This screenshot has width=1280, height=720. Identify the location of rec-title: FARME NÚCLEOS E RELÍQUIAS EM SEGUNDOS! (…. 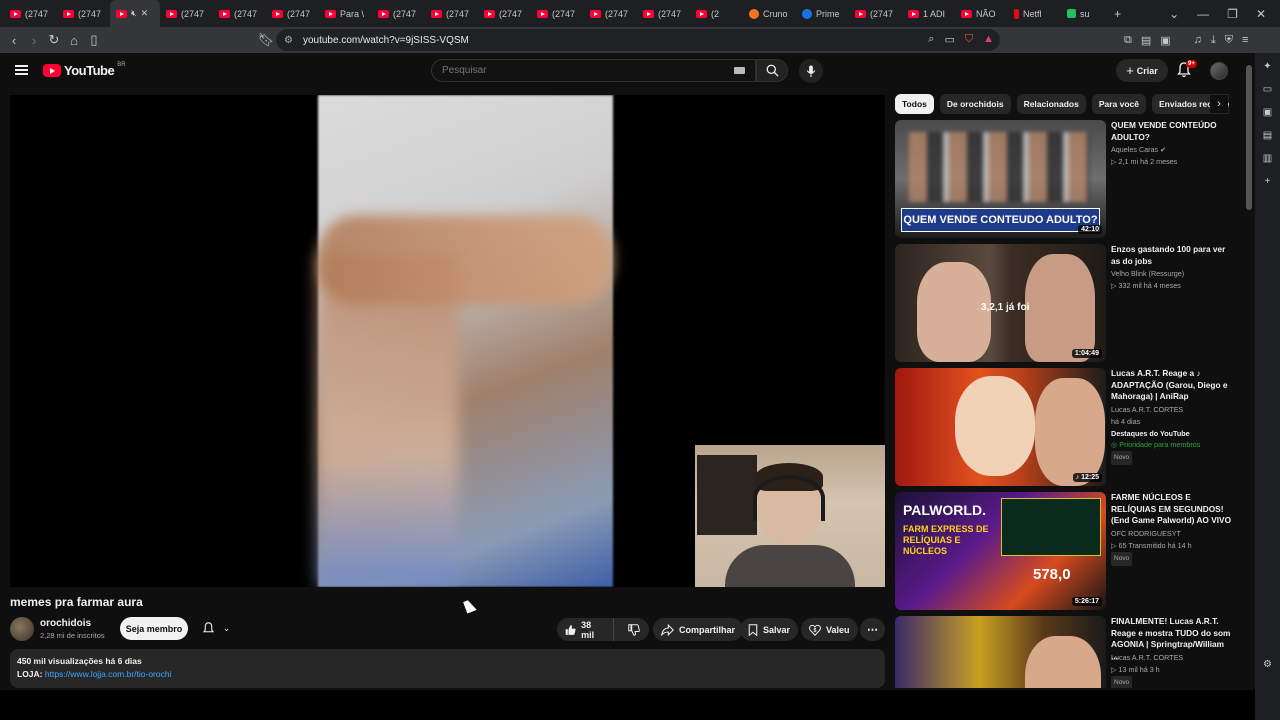
(1172, 509).